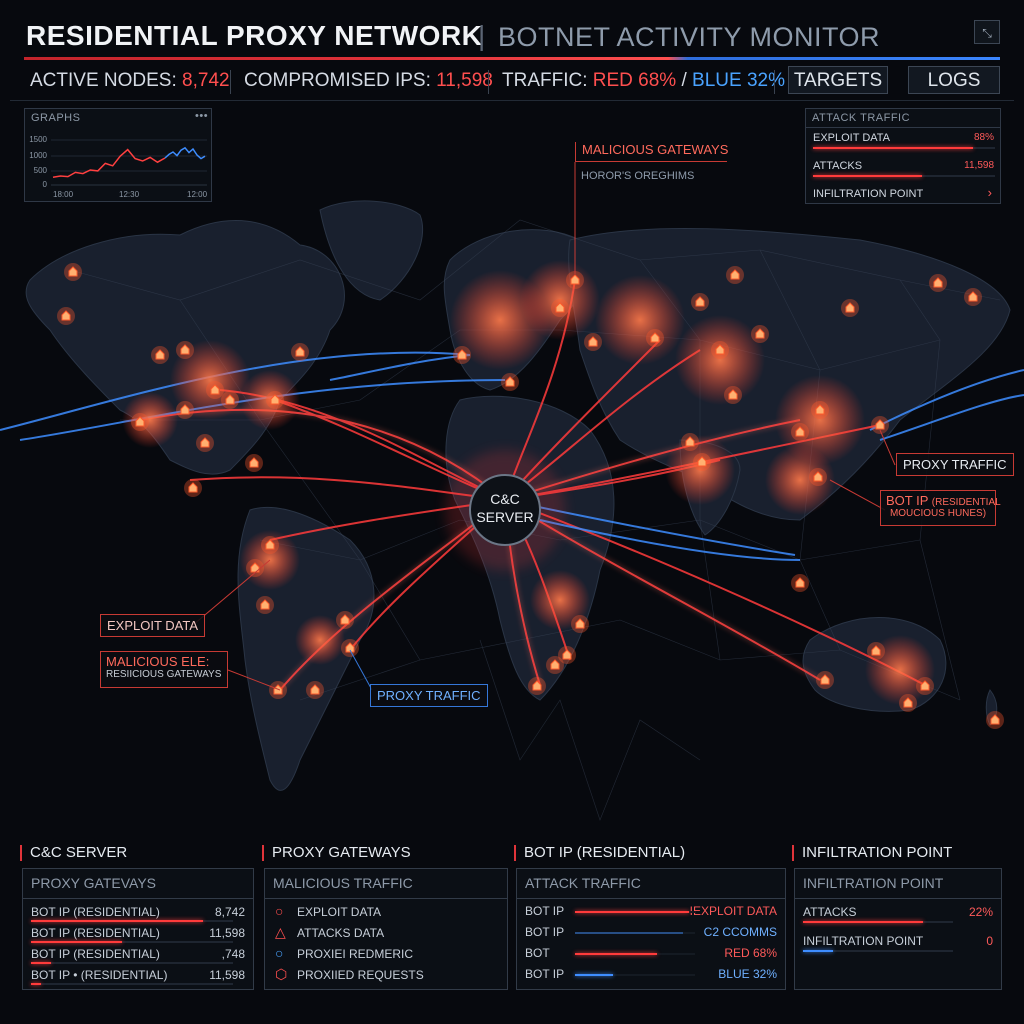  I want to click on malicious-ele-label: MALICIOUS ELE:, so click(158, 661).